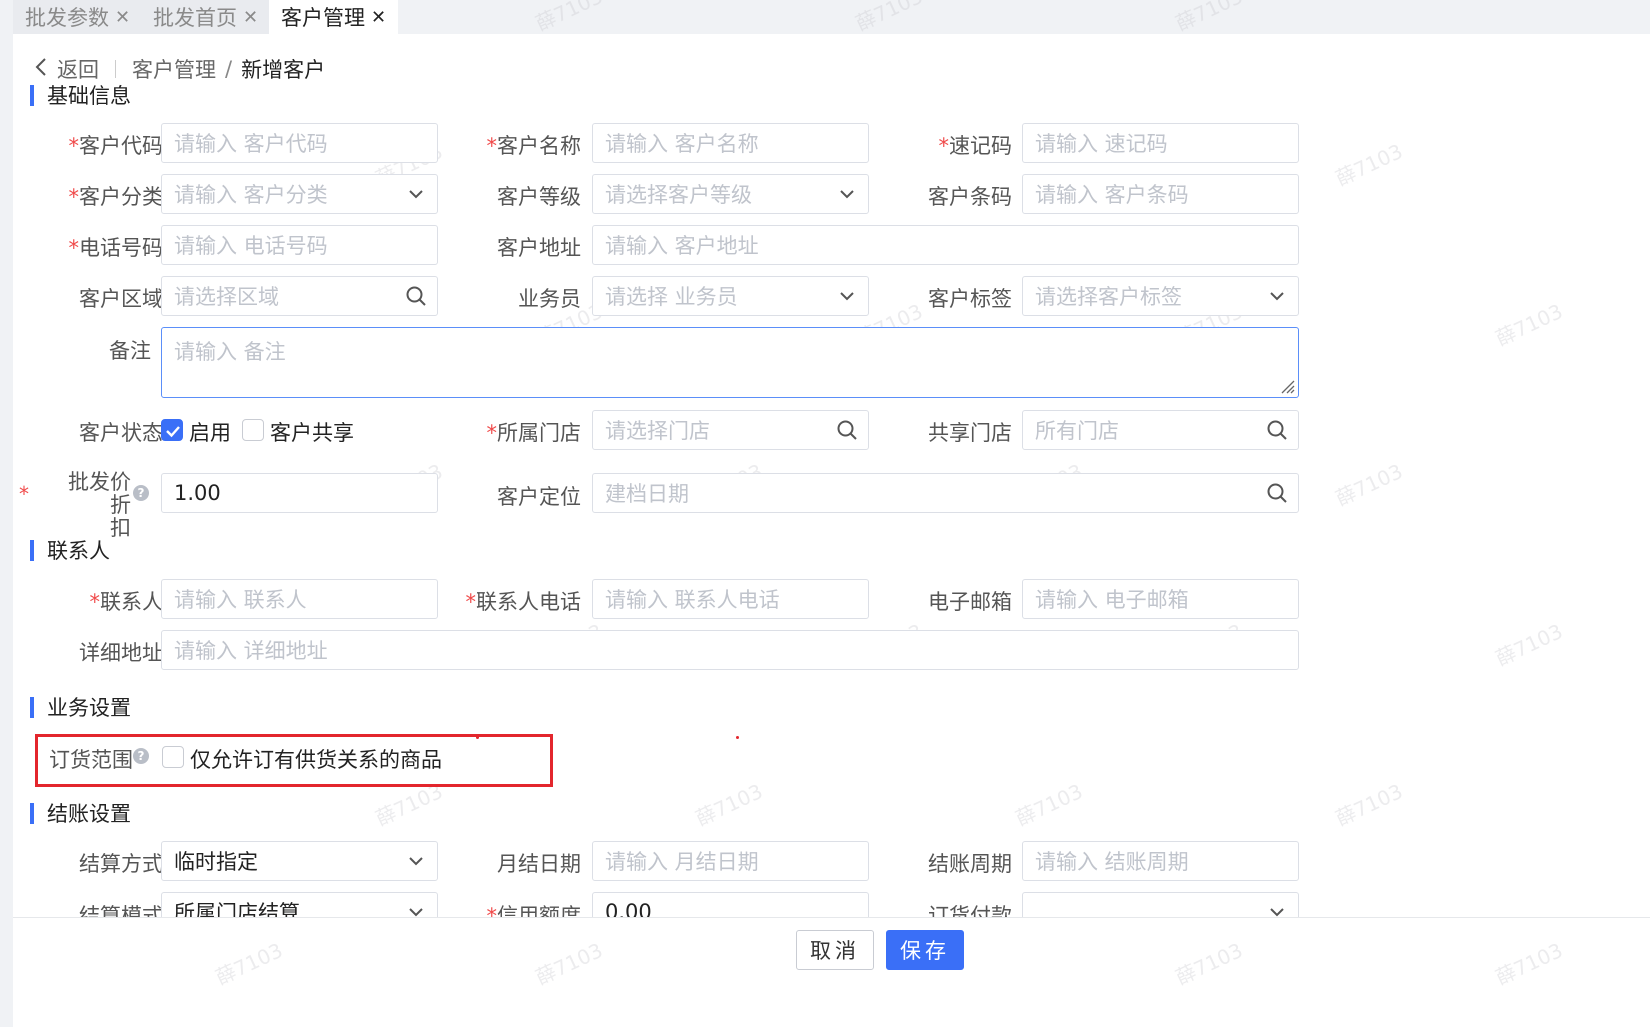 This screenshot has width=1650, height=1027. Describe the element at coordinates (730, 430) in the screenshot. I see `store-picker: 请选择门店` at that location.